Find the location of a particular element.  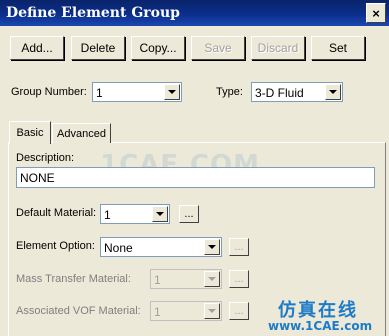

discard-button: Discard is located at coordinates (278, 48).